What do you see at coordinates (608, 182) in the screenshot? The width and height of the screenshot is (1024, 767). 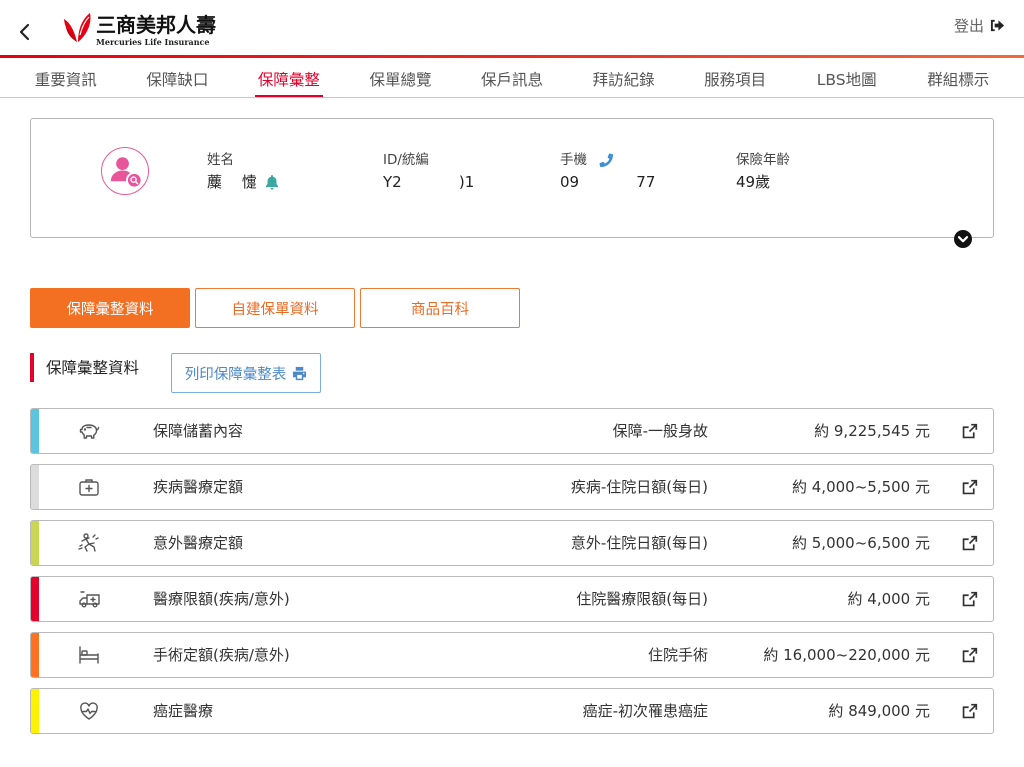 I see `field-mobile-value: 09 77` at bounding box center [608, 182].